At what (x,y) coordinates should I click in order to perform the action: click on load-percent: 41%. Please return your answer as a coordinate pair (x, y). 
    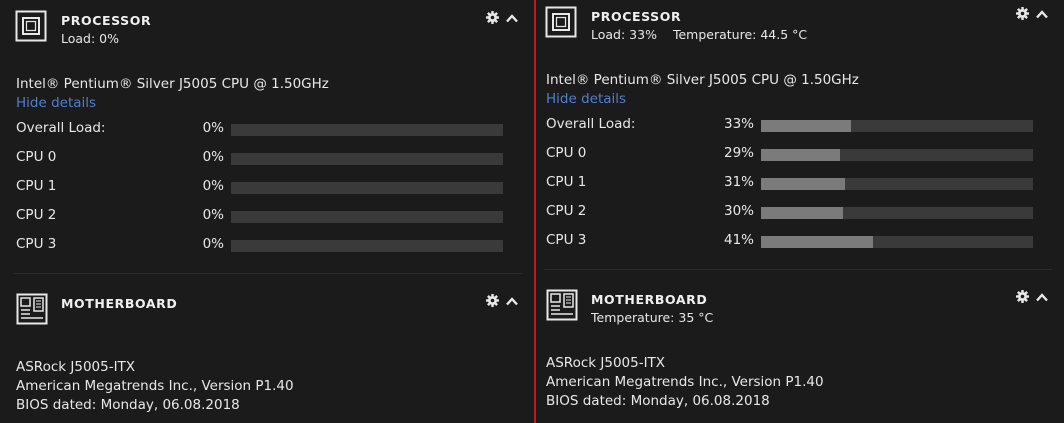
    Looking at the image, I should click on (738, 240).